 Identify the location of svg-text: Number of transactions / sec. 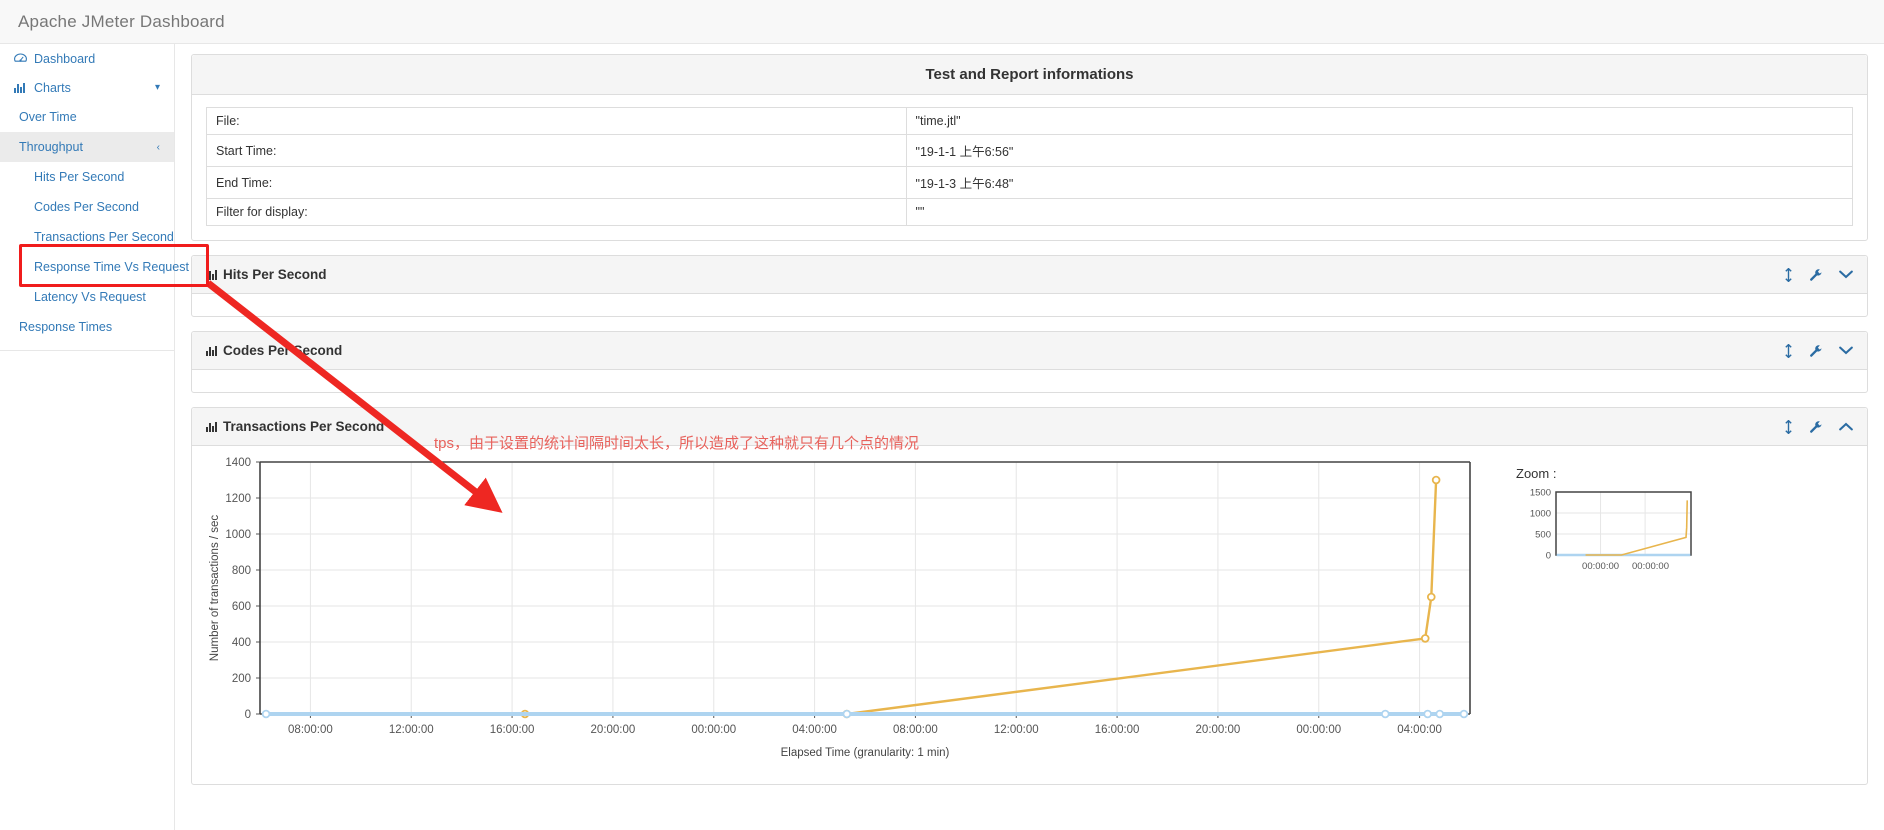
(215, 588).